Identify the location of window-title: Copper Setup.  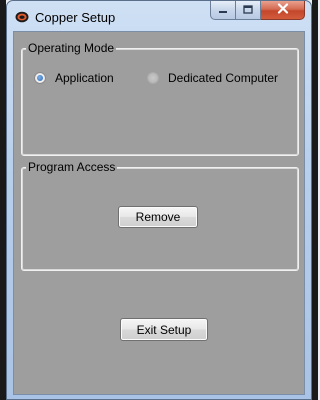
(75, 17).